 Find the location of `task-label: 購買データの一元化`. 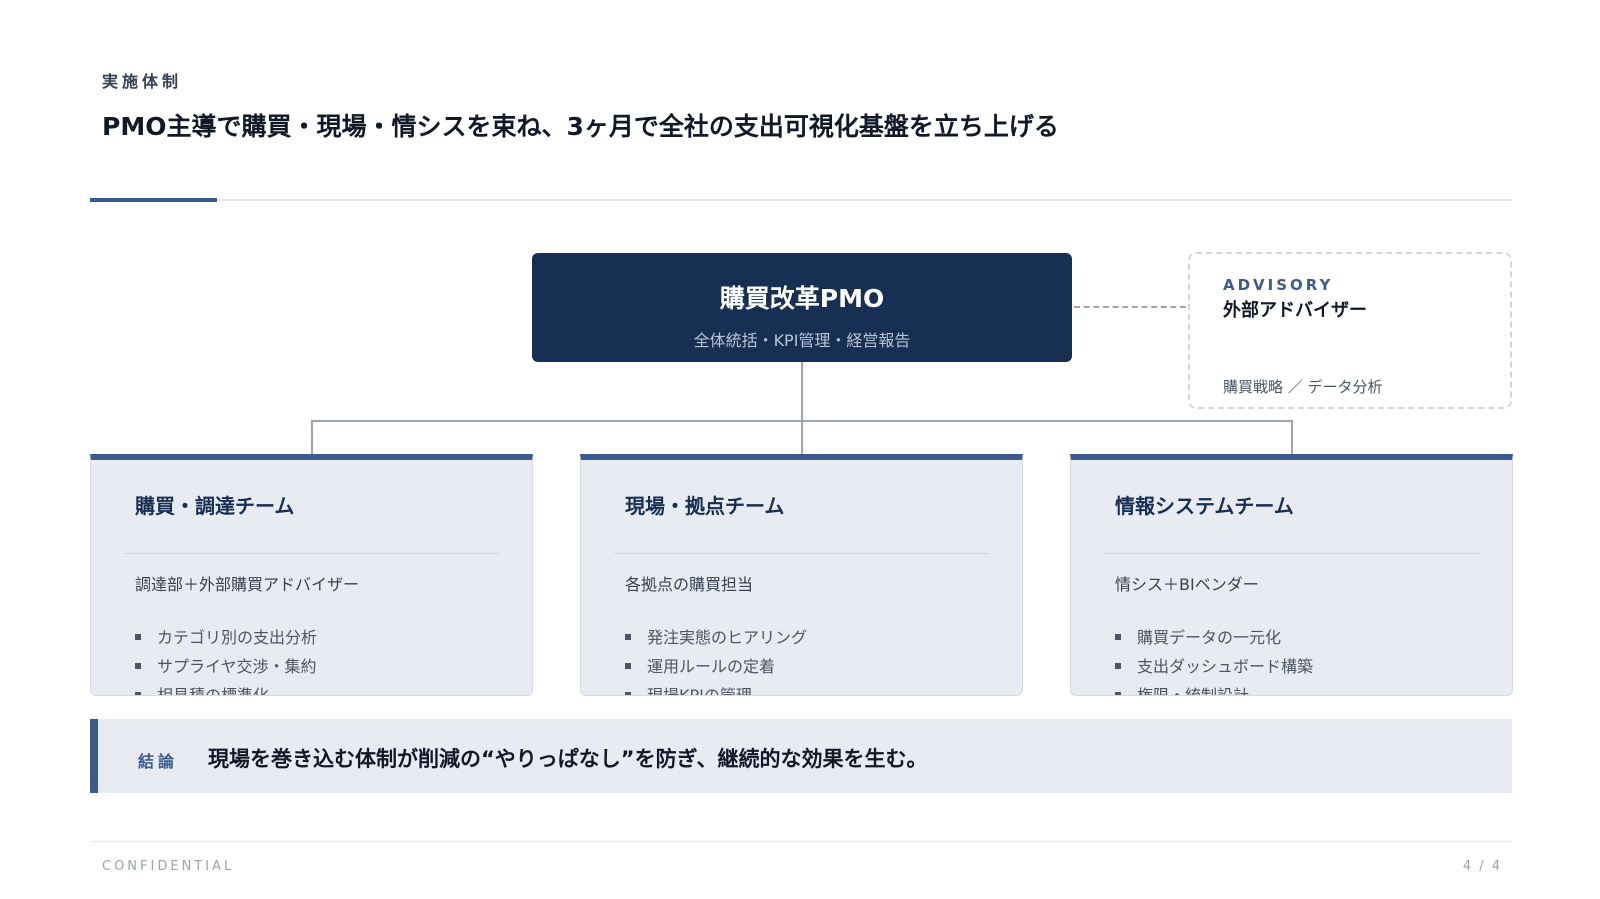

task-label: 購買データの一元化 is located at coordinates (1209, 637).